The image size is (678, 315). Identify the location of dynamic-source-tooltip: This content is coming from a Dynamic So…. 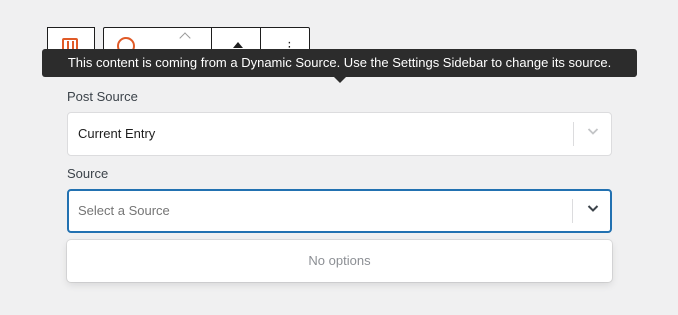
(339, 63).